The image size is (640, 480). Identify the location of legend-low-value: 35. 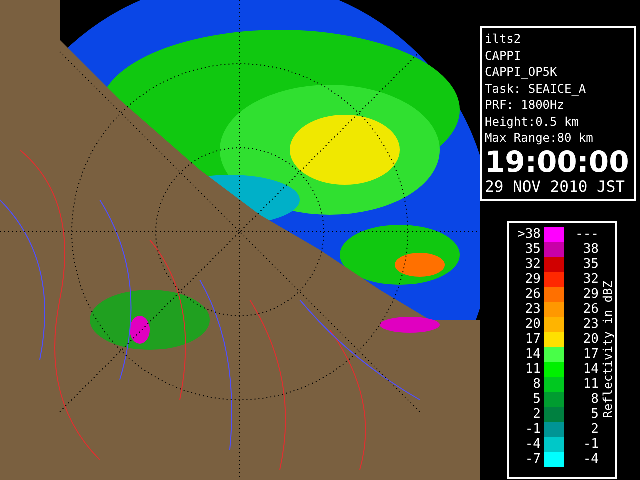
(532, 249).